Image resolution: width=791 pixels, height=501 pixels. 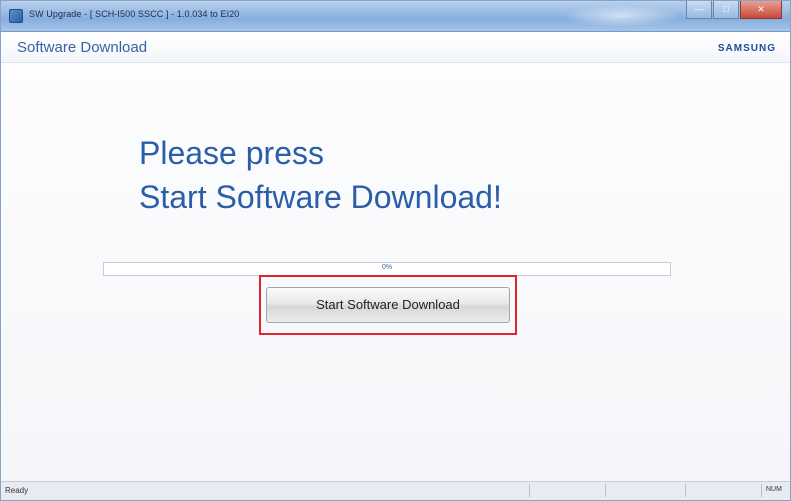 I want to click on start-software-download-button: Start Software Download, so click(x=388, y=305).